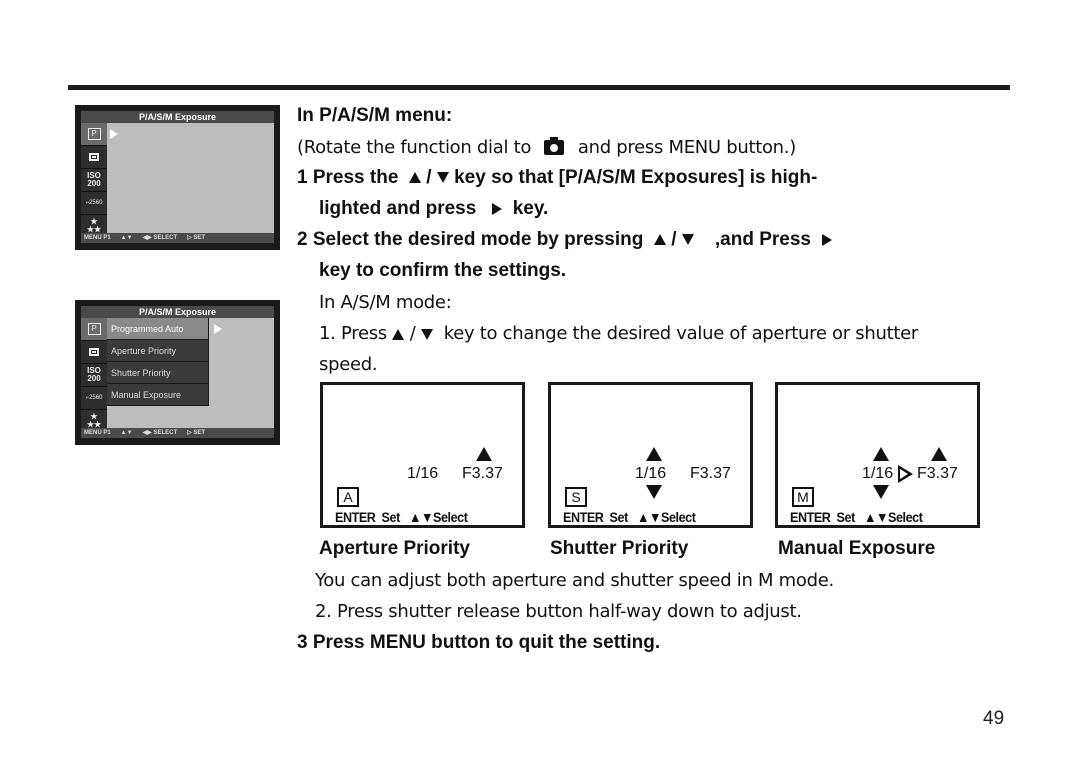 The height and width of the screenshot is (765, 1080). Describe the element at coordinates (994, 718) in the screenshot. I see `page-number: 49` at that location.